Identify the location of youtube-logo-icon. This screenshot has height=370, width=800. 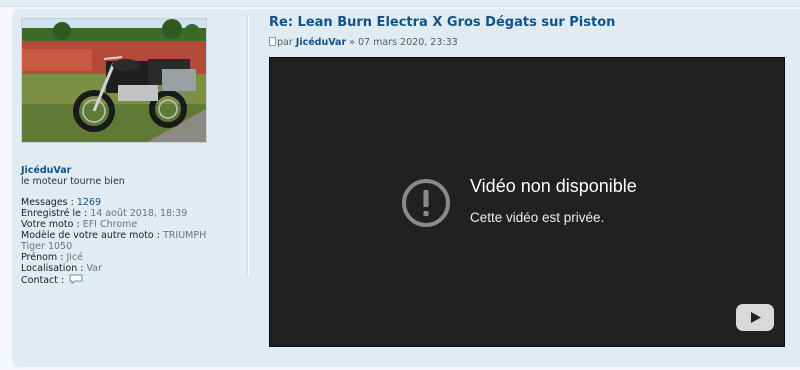
(755, 317).